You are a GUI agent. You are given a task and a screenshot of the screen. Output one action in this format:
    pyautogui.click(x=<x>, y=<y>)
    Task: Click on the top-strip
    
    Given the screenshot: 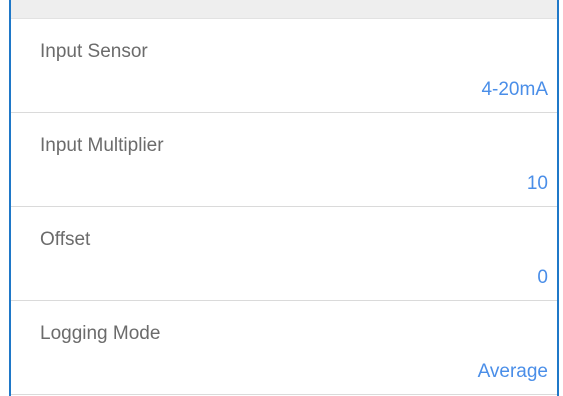 What is the action you would take?
    pyautogui.click(x=284, y=9)
    